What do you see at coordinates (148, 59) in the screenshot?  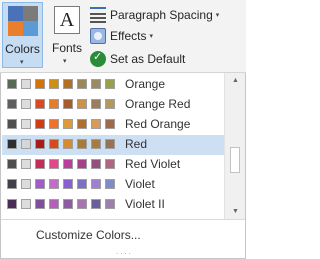 I see `set-as-default-label: Set as Default` at bounding box center [148, 59].